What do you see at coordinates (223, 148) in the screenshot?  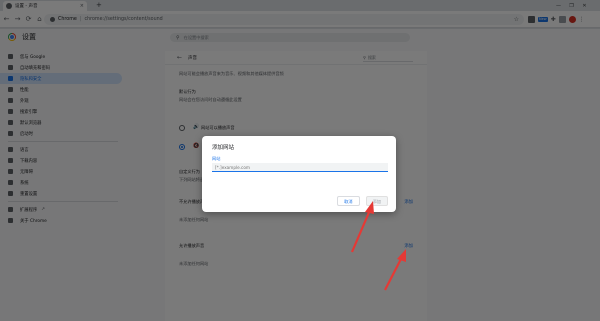 I see `dialog-title: 添加网站` at bounding box center [223, 148].